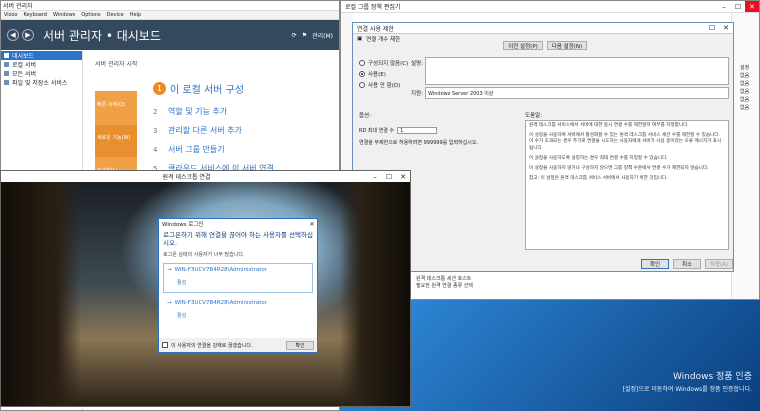 Image resolution: width=760 pixels, height=411 pixels. What do you see at coordinates (10, 15) in the screenshot?
I see `menu-item-vizoo: Vizoo` at bounding box center [10, 15].